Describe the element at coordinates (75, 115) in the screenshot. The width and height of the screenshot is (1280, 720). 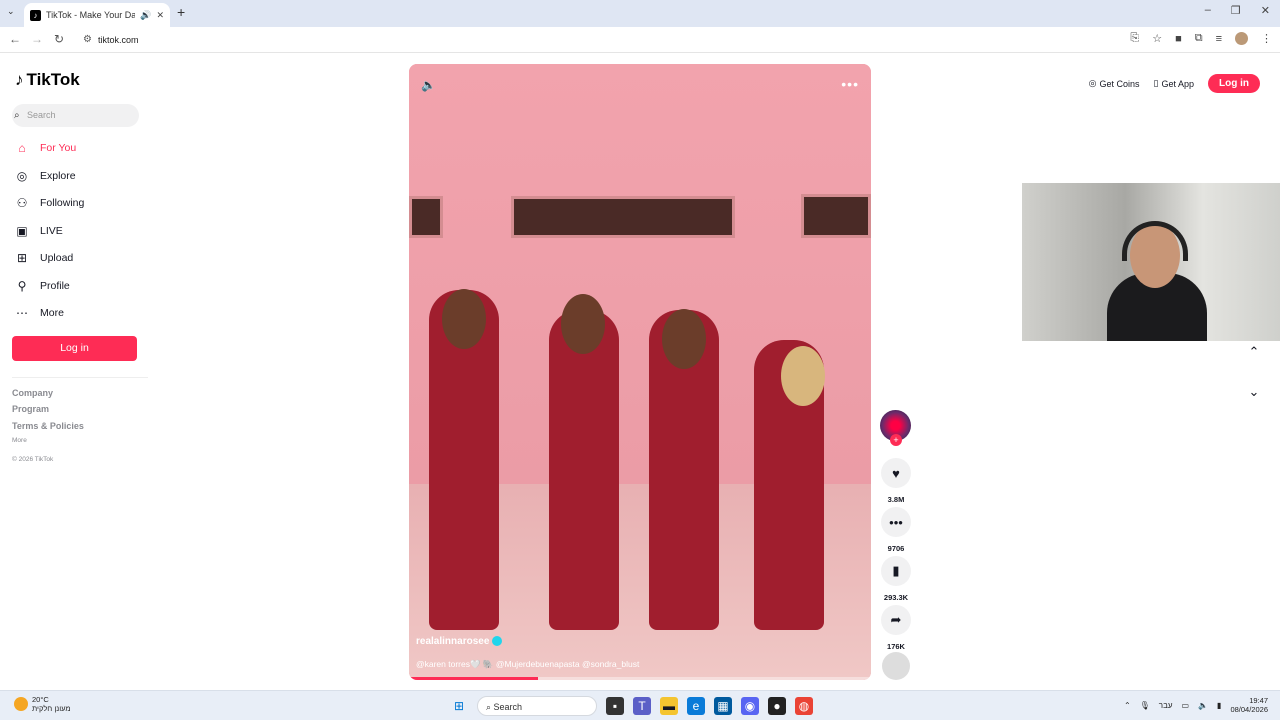
I see `search-input: ⌕ Search` at that location.